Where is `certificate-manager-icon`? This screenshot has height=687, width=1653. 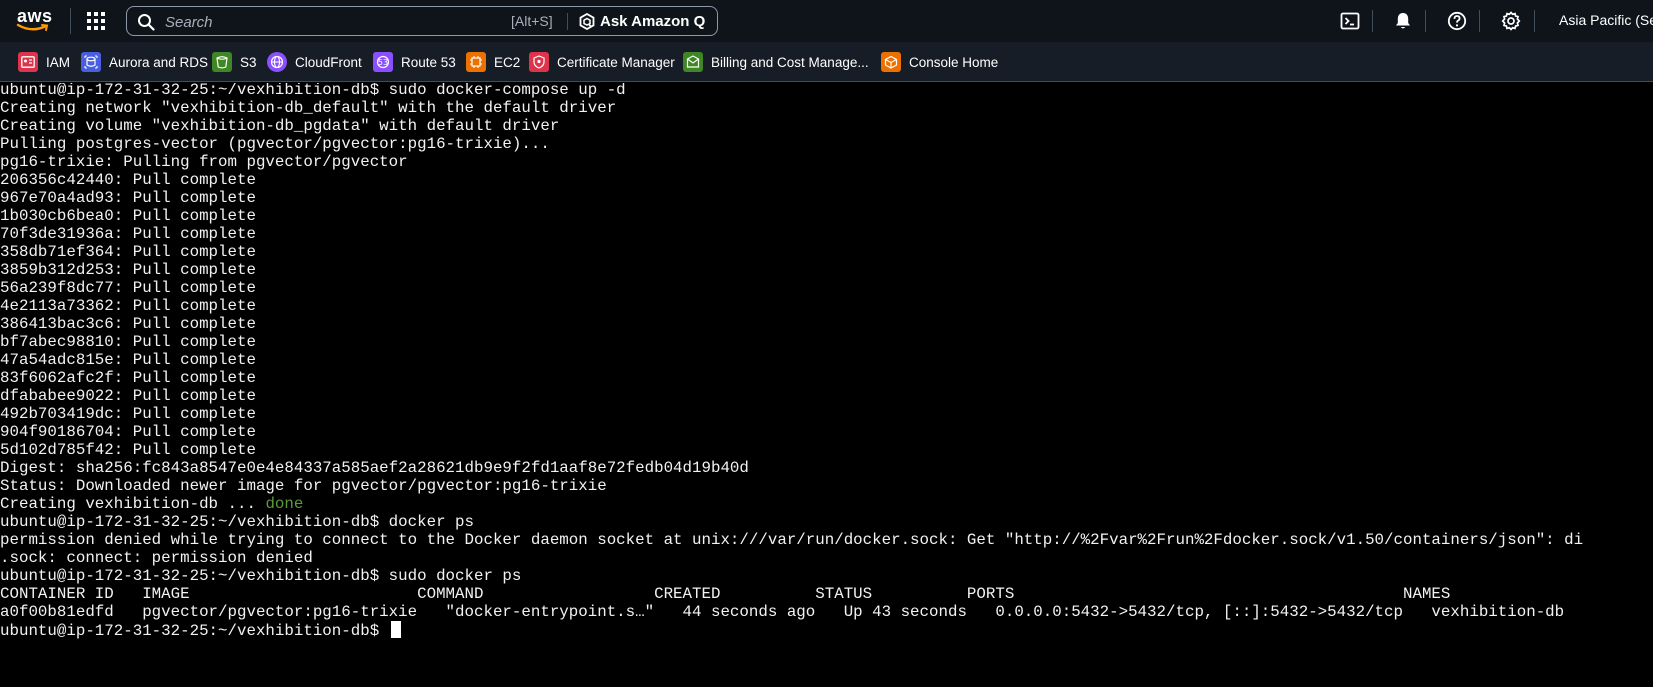 certificate-manager-icon is located at coordinates (539, 62).